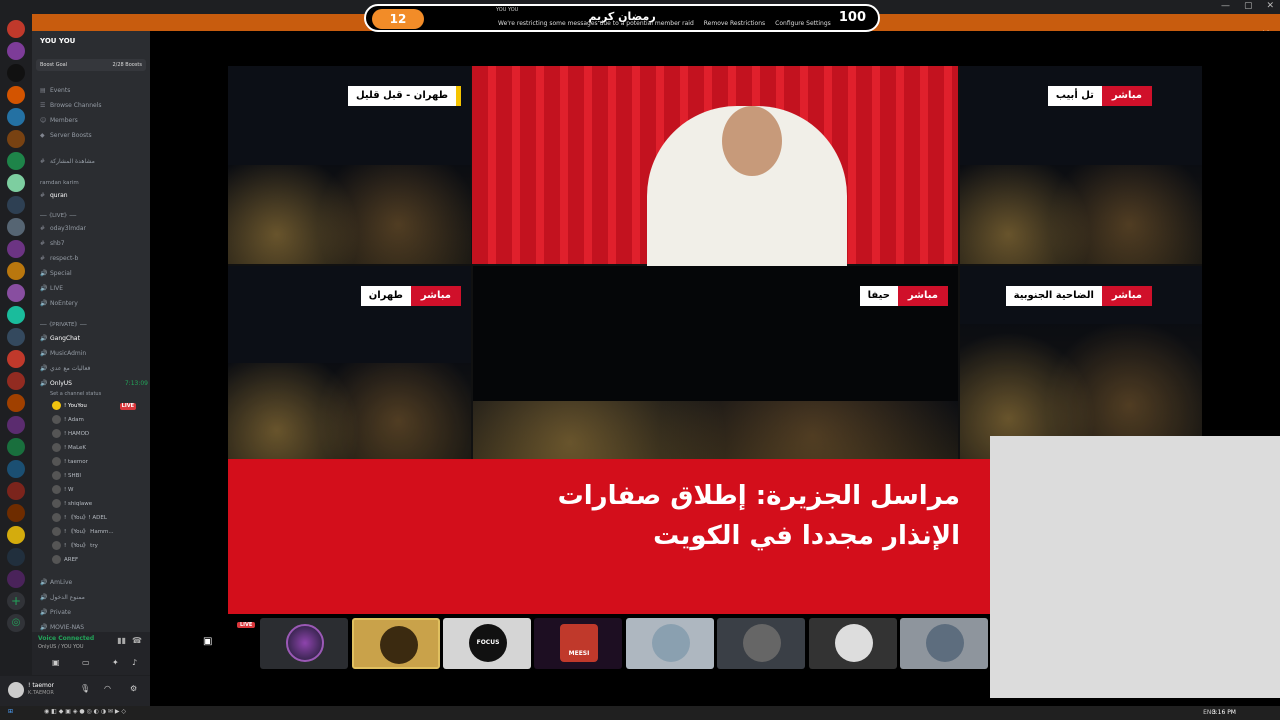  Describe the element at coordinates (98, 560) in the screenshot. I see `voice-user: AREF` at that location.